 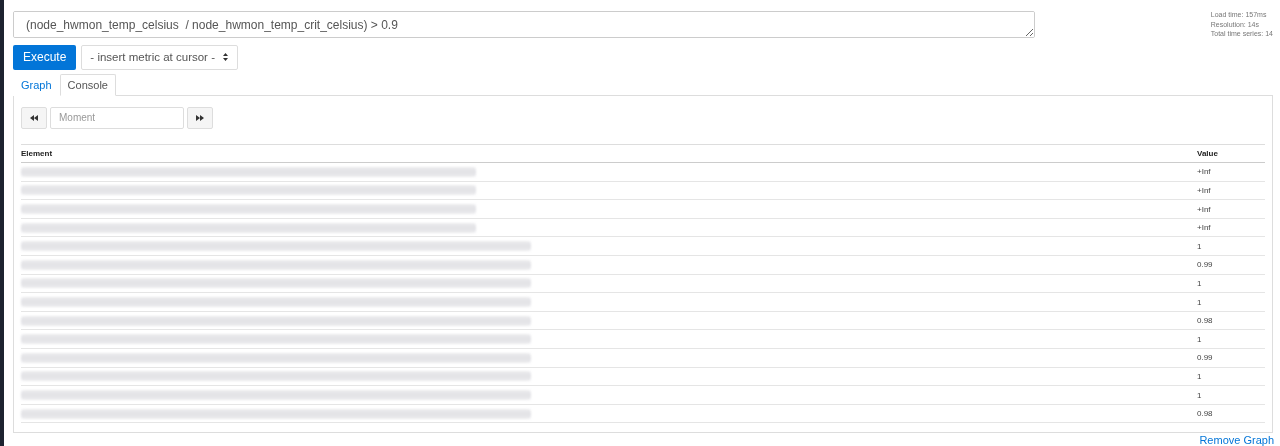 What do you see at coordinates (117, 117) in the screenshot?
I see `moment-field: Moment` at bounding box center [117, 117].